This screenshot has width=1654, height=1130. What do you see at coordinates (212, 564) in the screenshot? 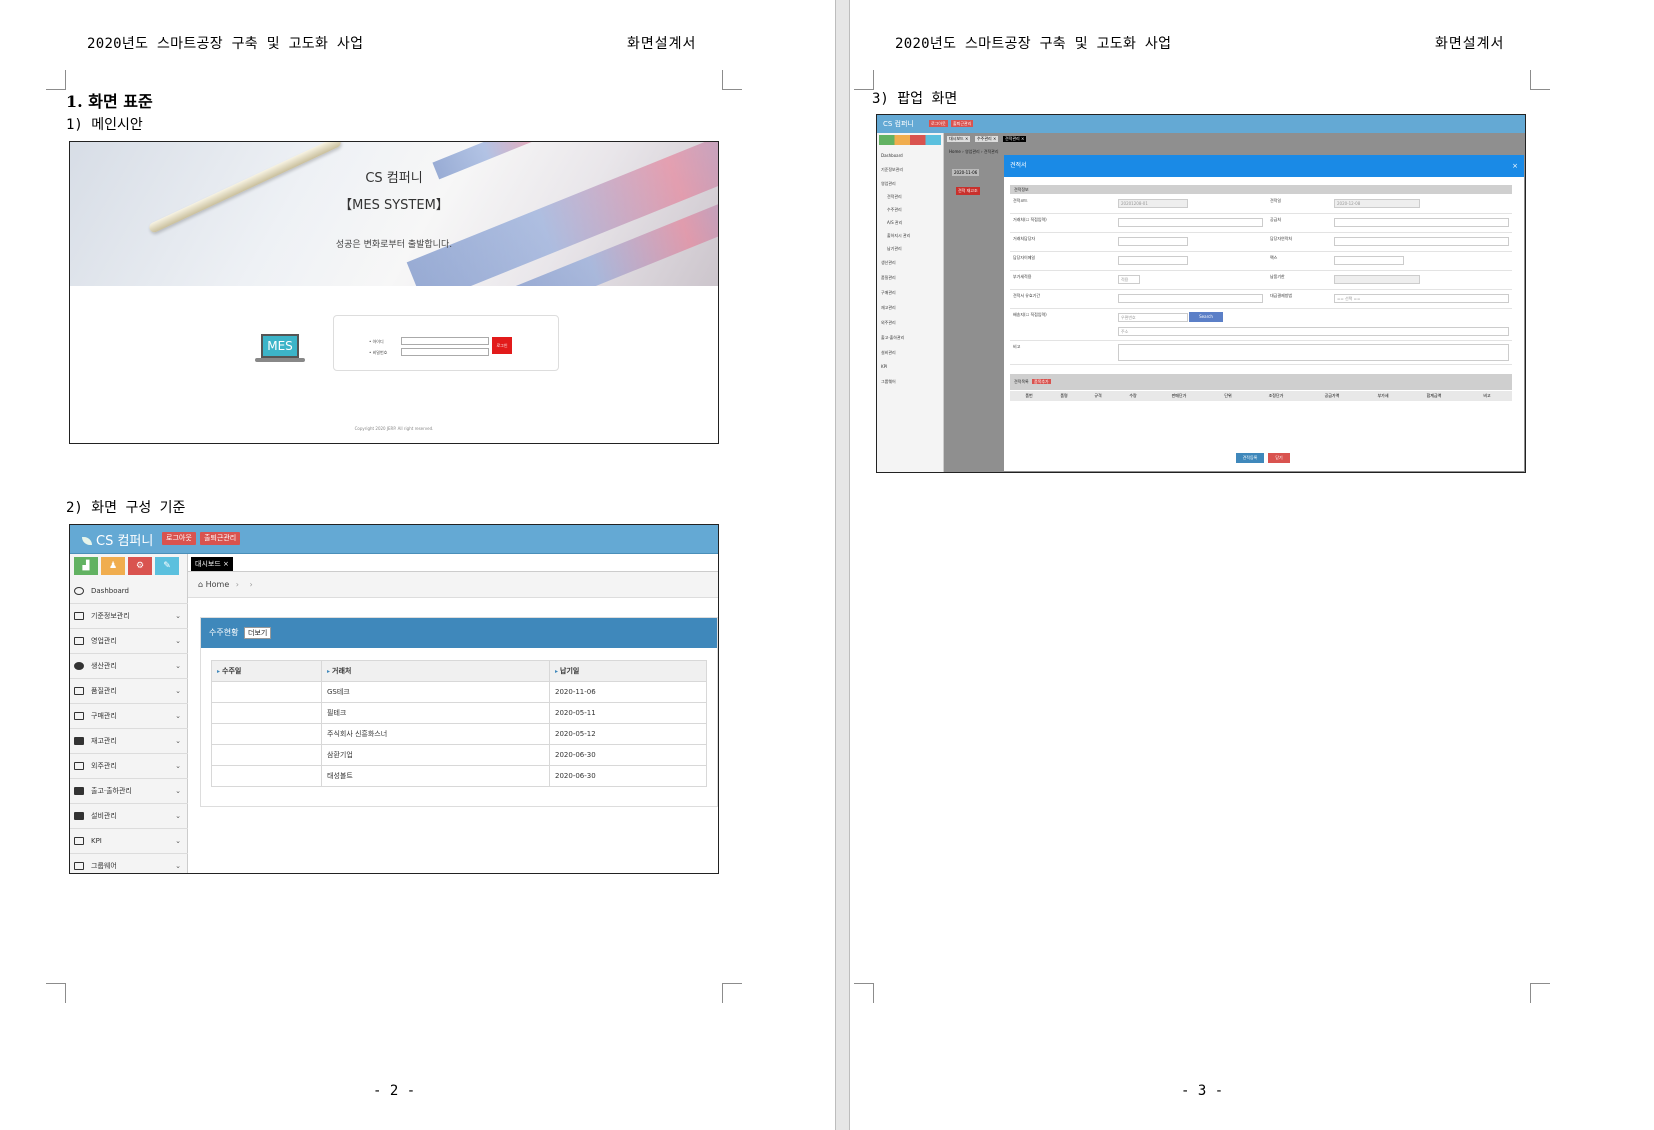
I see `tab-dashboard: 대시보드 ×` at bounding box center [212, 564].